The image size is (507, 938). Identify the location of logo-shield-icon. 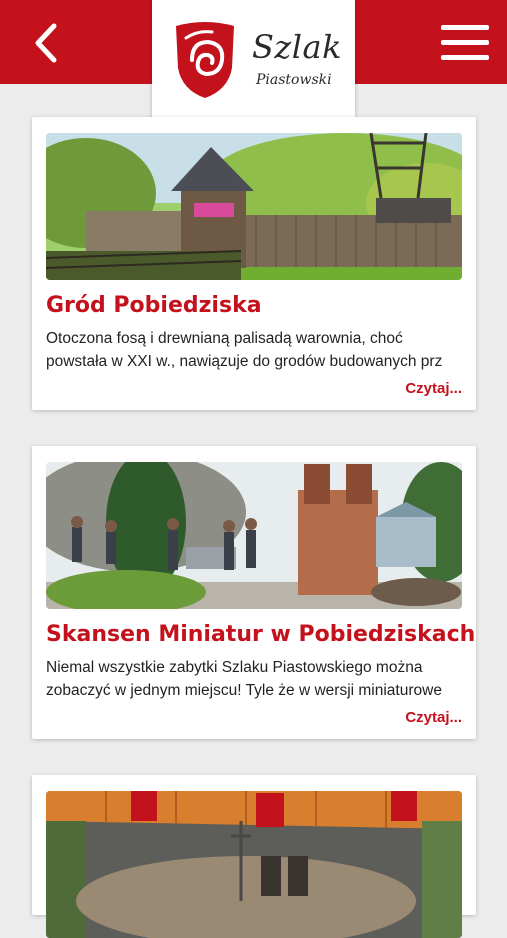
(205, 60).